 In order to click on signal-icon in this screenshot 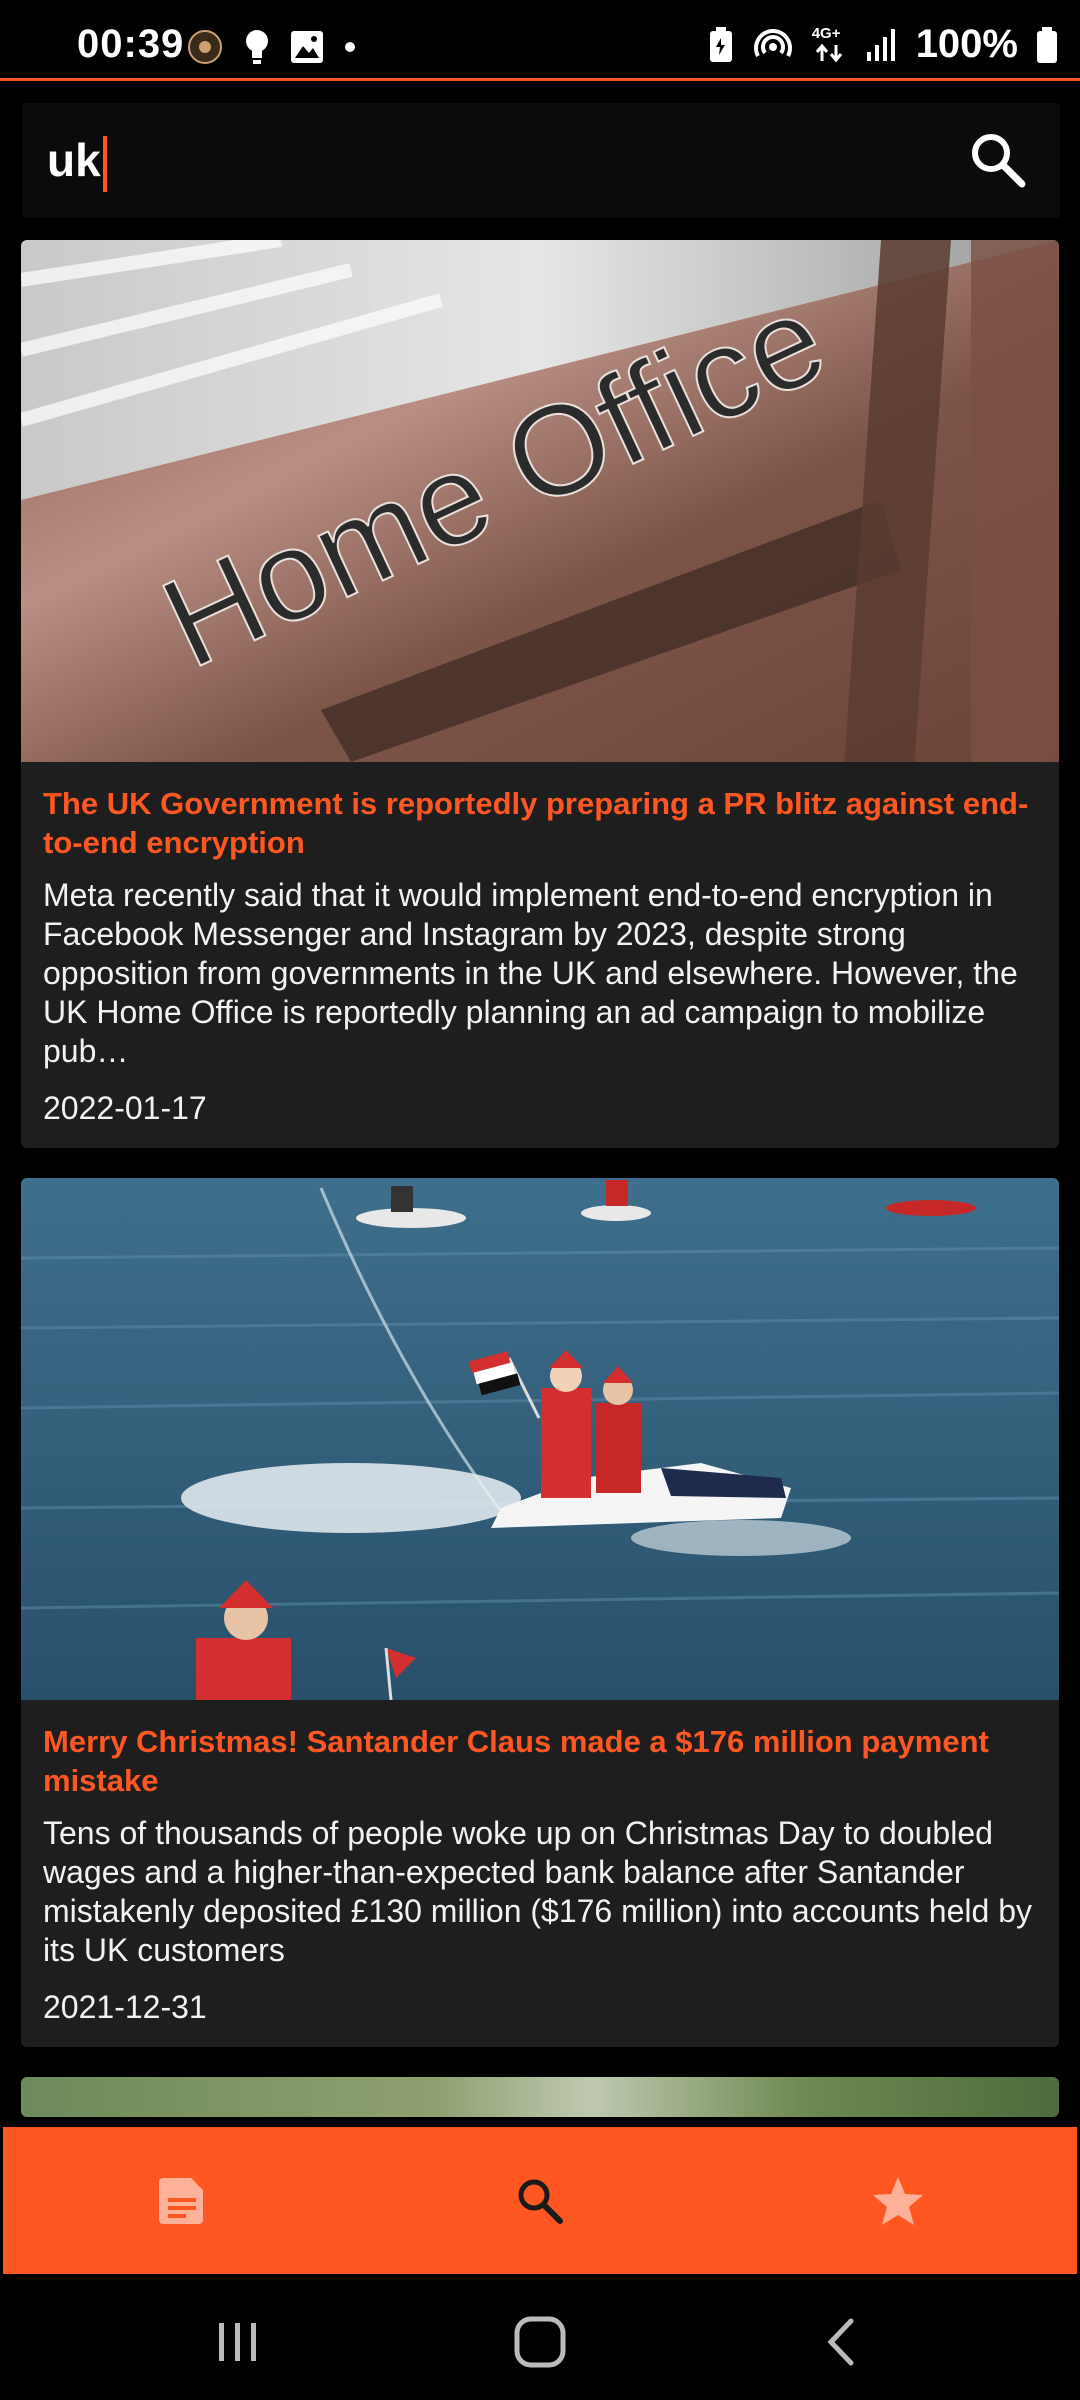, I will do `click(880, 44)`.